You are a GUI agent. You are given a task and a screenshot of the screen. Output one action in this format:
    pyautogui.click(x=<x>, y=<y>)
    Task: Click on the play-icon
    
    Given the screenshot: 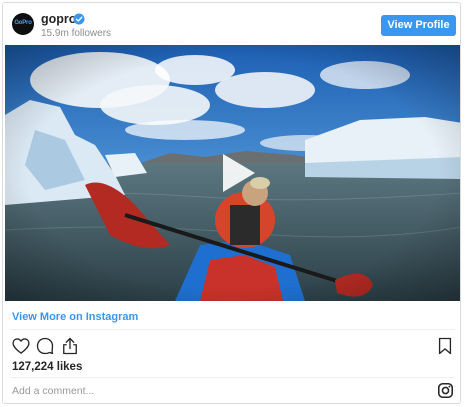 What is the action you would take?
    pyautogui.click(x=236, y=173)
    